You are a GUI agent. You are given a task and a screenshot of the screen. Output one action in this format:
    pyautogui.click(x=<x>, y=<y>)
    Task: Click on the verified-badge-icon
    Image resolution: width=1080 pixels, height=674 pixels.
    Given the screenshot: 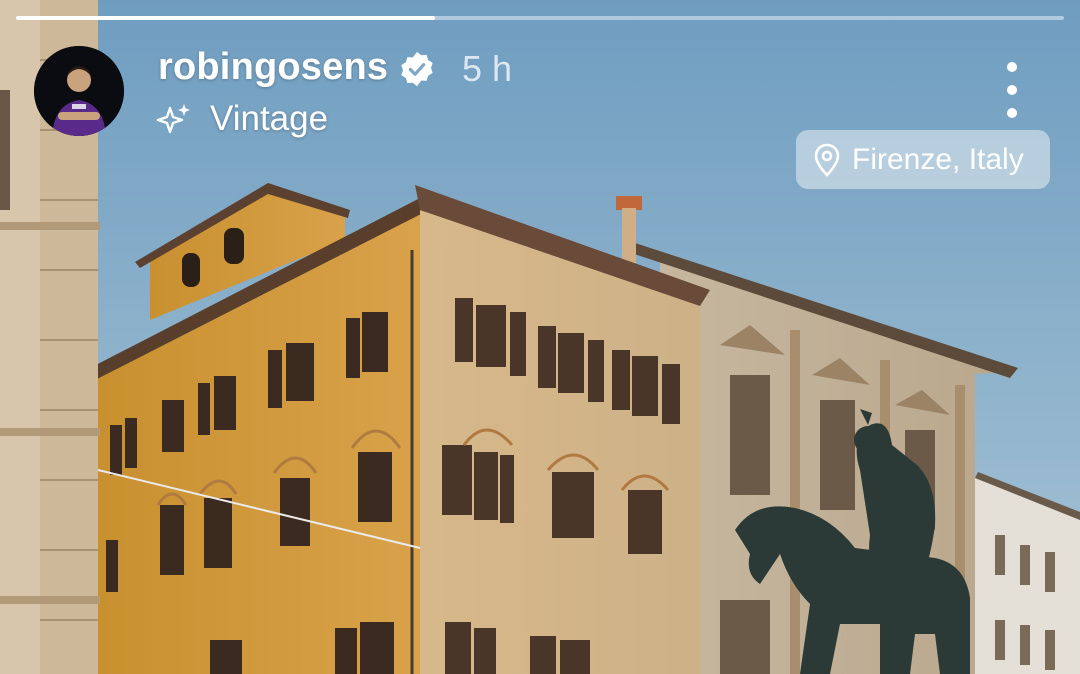 What is the action you would take?
    pyautogui.click(x=417, y=69)
    